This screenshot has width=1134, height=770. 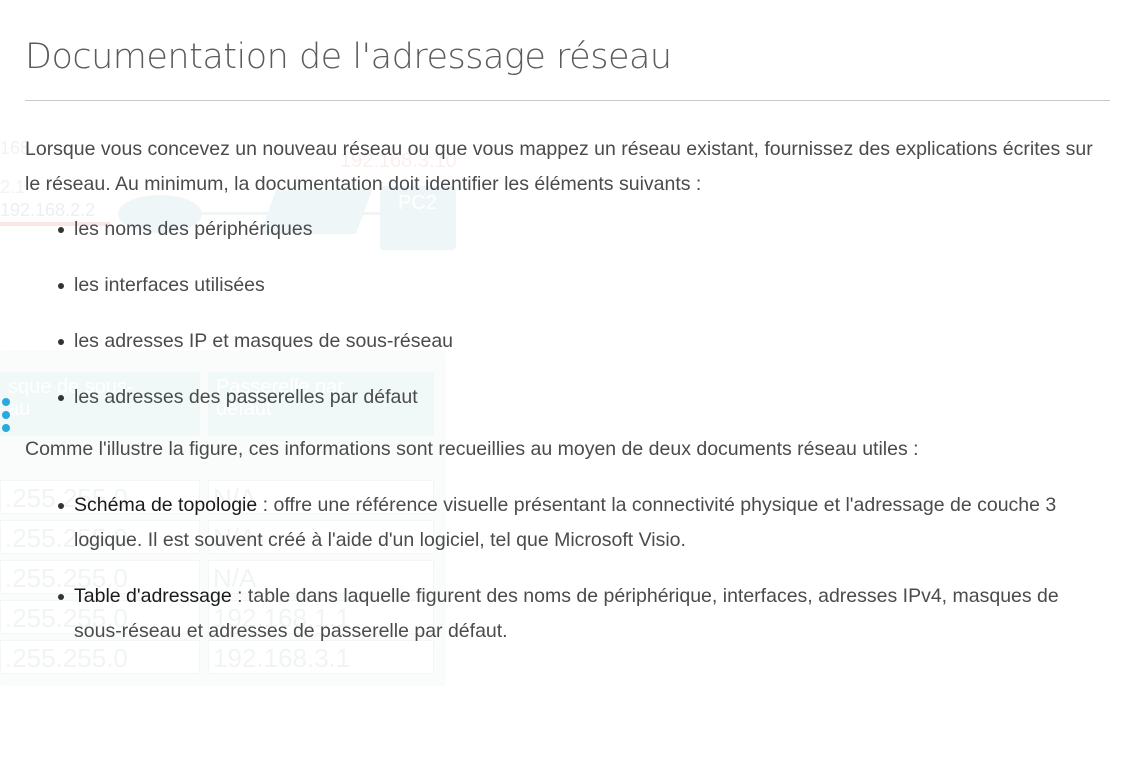 What do you see at coordinates (567, 229) in the screenshot?
I see `list-item: les noms des périphériques` at bounding box center [567, 229].